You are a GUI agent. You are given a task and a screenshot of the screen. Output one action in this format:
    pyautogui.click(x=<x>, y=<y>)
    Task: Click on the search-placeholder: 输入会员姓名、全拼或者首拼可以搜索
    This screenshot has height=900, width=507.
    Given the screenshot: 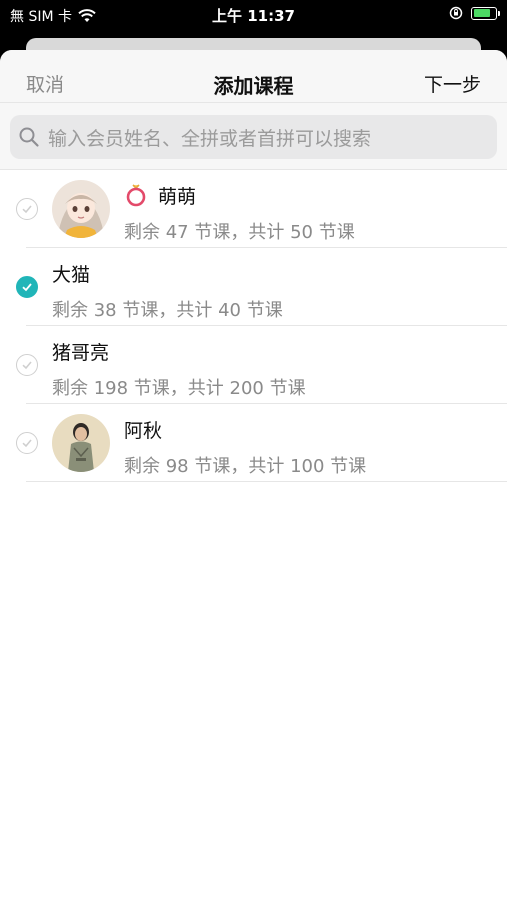 What is the action you would take?
    pyautogui.click(x=210, y=138)
    